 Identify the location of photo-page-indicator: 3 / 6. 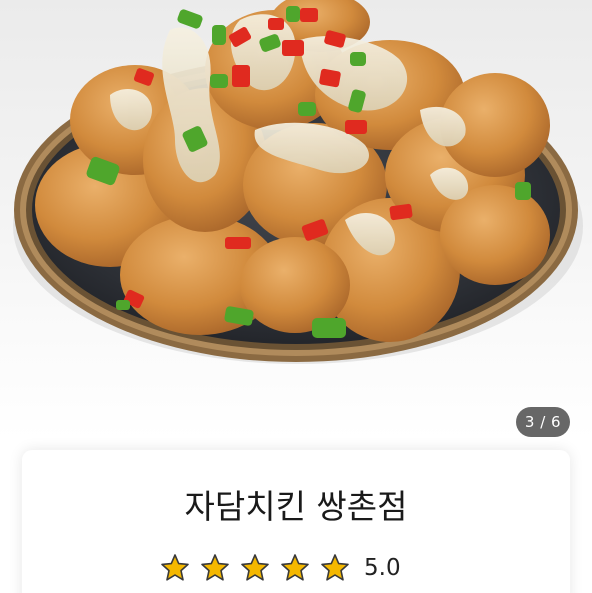
(543, 422).